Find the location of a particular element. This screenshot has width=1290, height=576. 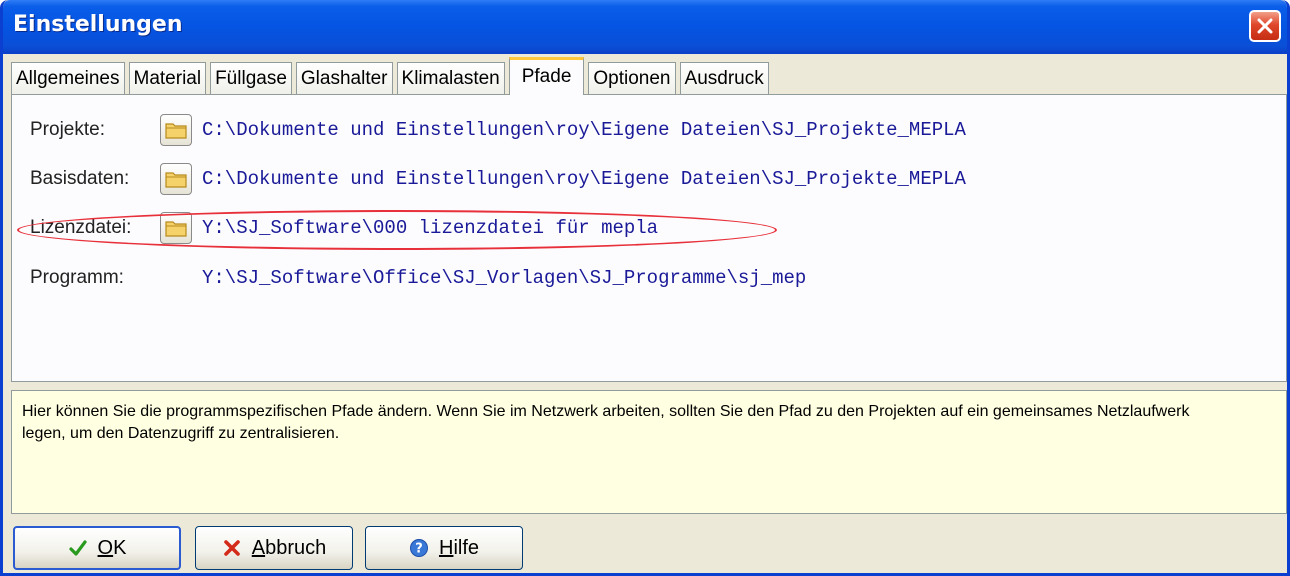

hilfe-button: ? Hilfe is located at coordinates (444, 548).